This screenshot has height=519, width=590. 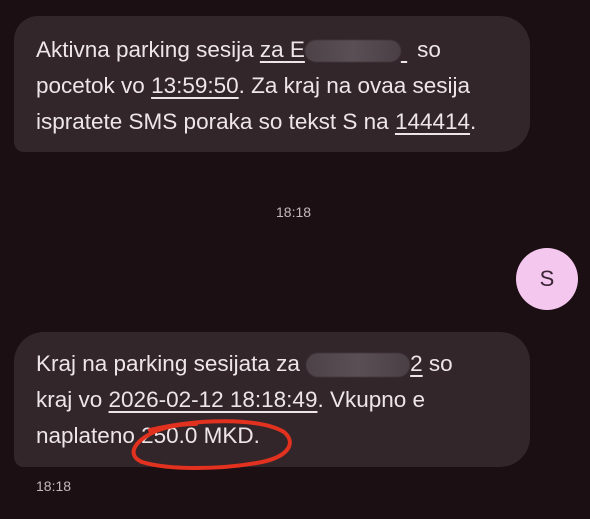 I want to click on phone-number-link: 144414, so click(x=432, y=121).